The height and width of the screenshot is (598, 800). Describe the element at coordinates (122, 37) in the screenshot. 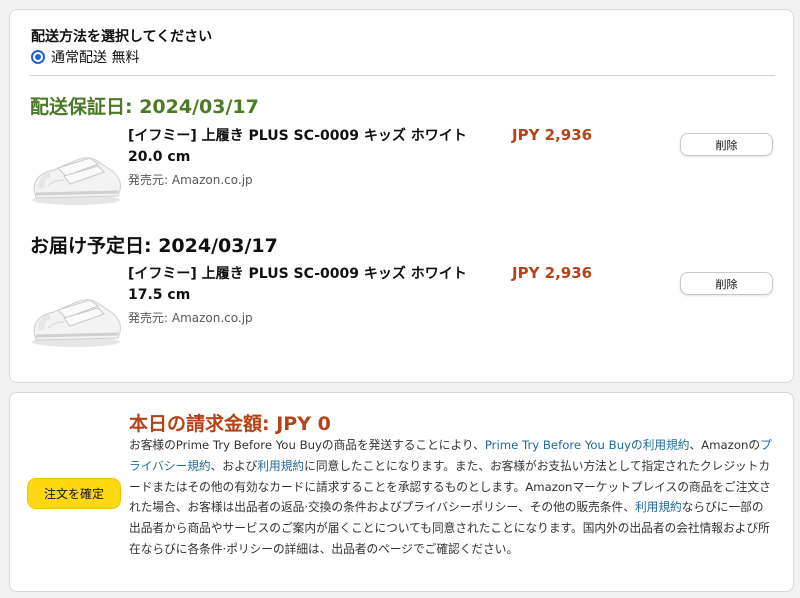

I see `shipping-method-heading: 配送方法を選択してください` at that location.